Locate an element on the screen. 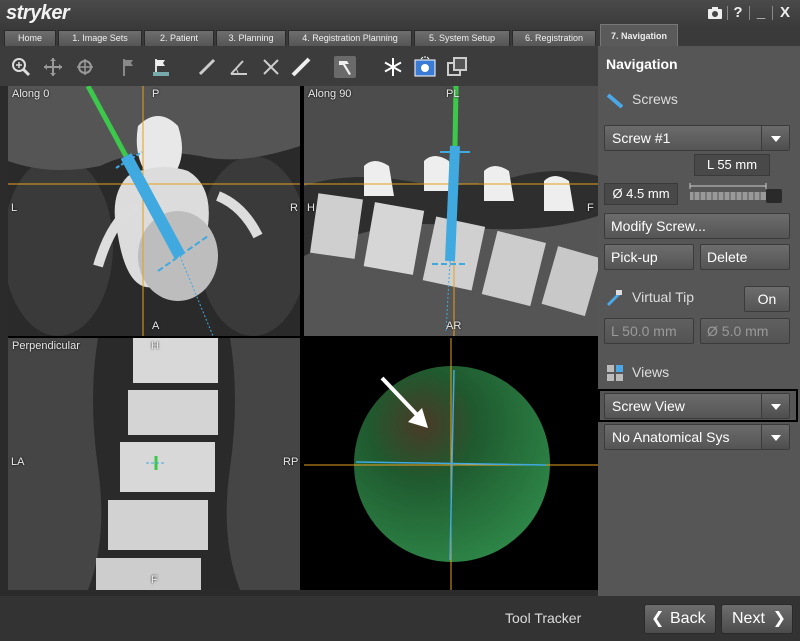 This screenshot has height=641, width=800. pan-icon is located at coordinates (53, 67).